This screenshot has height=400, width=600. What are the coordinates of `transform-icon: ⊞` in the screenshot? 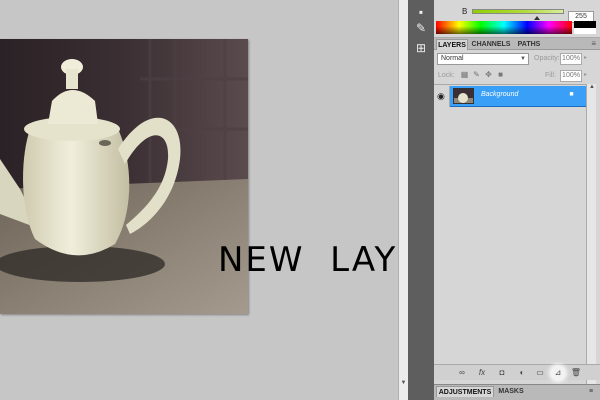 It's located at (421, 48).